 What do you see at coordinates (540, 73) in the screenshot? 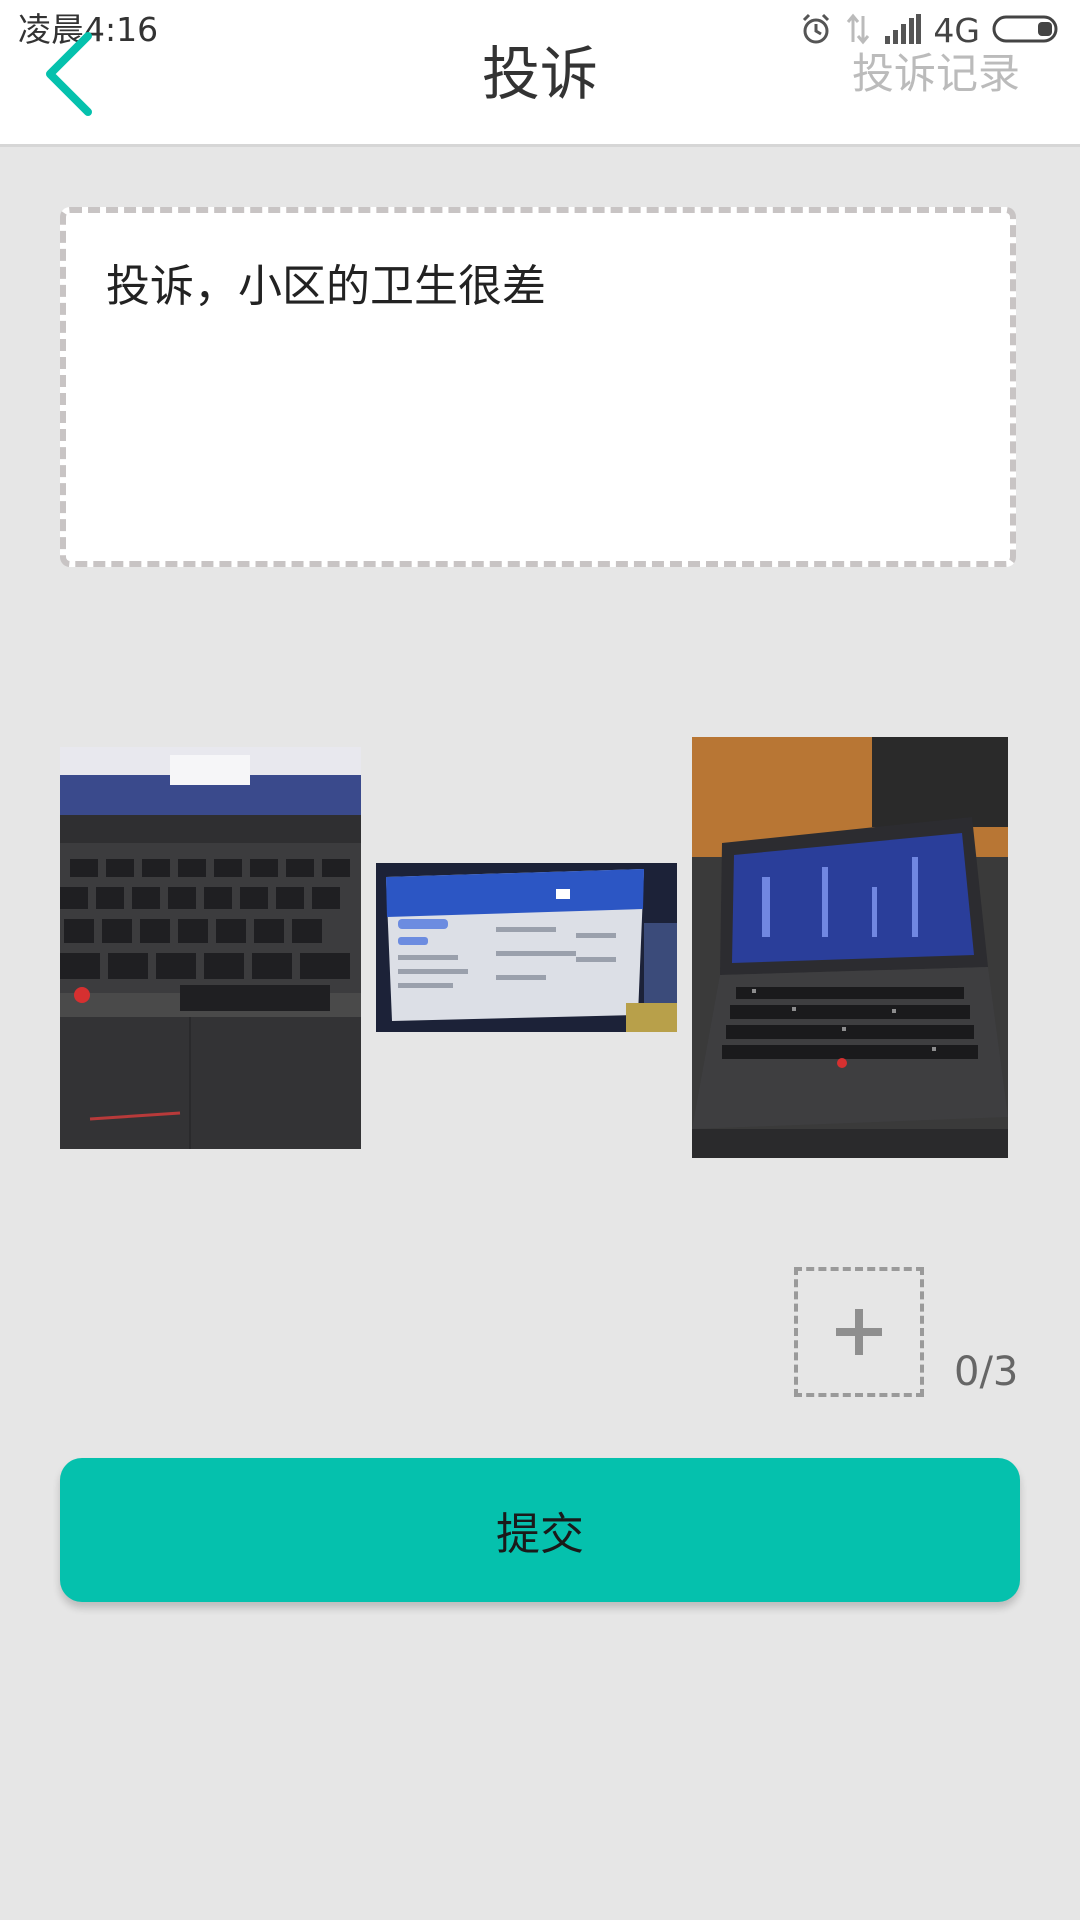
I see `header: 凌晨4:16 4G 投诉 投诉记录` at bounding box center [540, 73].